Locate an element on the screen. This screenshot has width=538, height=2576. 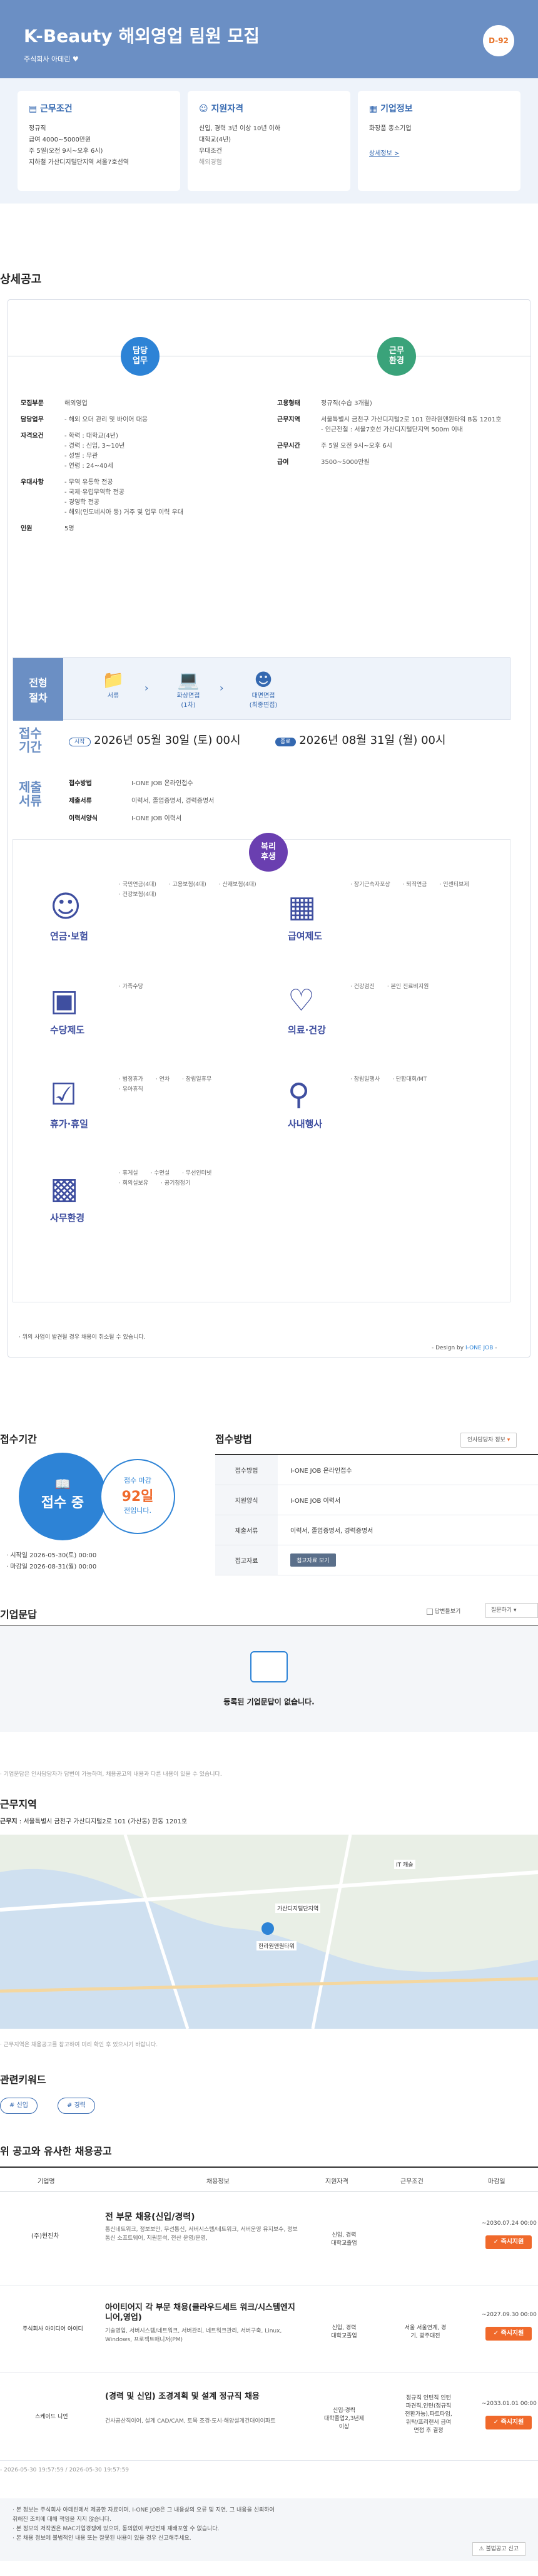
field-value: I-ONE JOB 이력서 is located at coordinates (156, 819).